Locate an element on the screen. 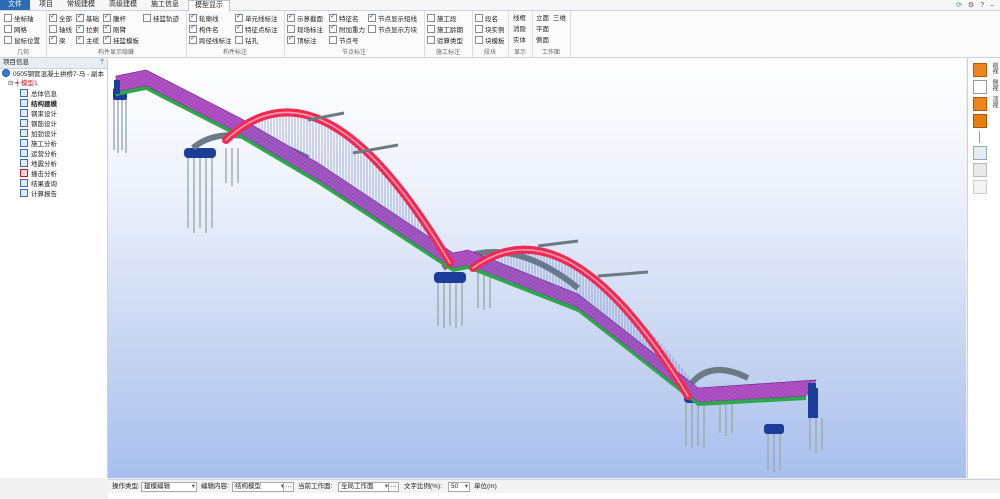  group-title-member-visibility: 构件显示隐藏 is located at coordinates (115, 53).